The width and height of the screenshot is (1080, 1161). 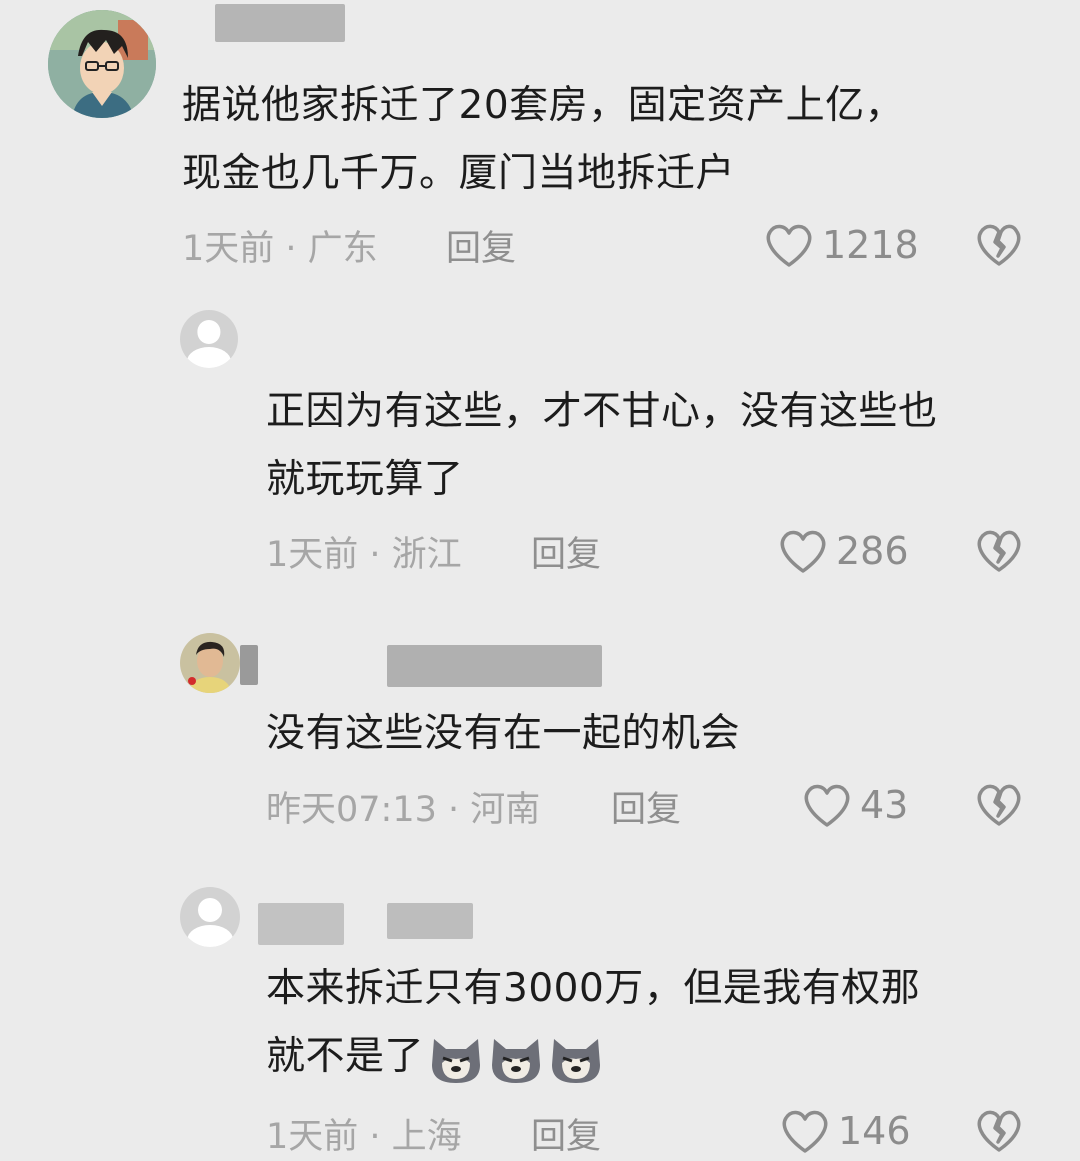 I want to click on photo-avatar-icon, so click(x=210, y=663).